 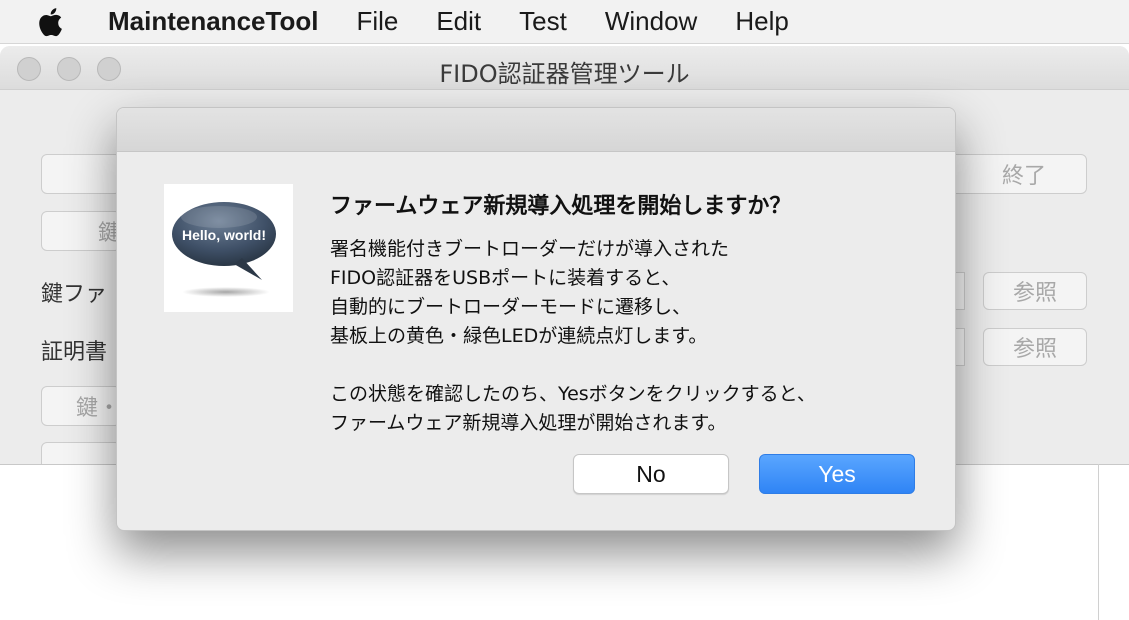 I want to click on key-button: 鍵, so click(x=81, y=231).